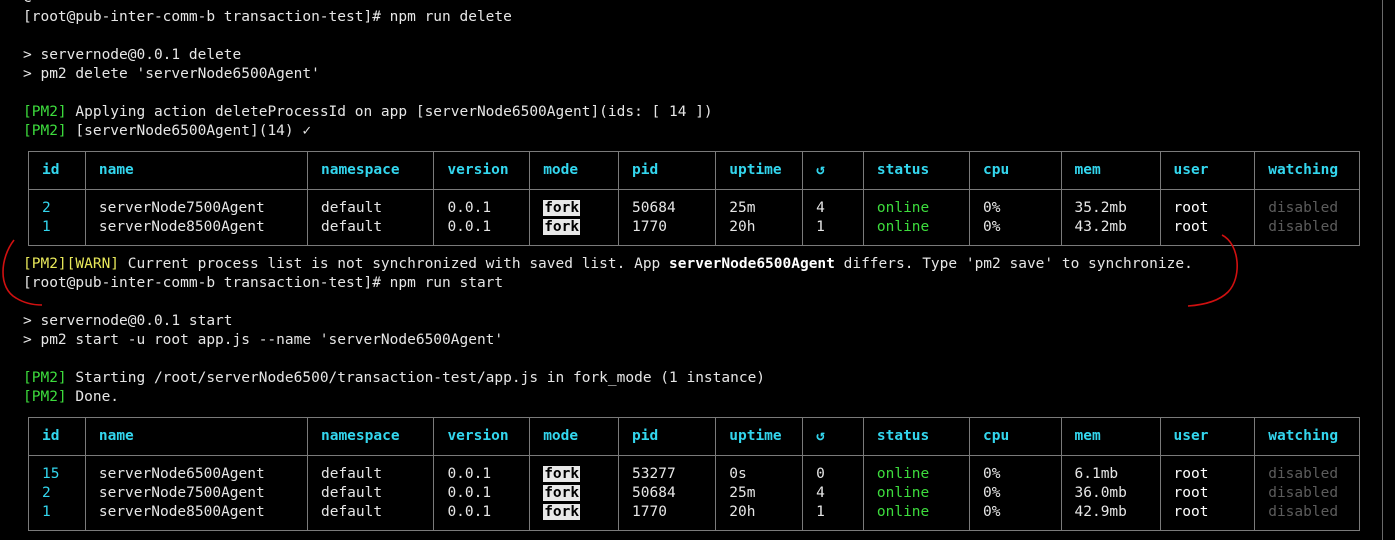 This screenshot has height=540, width=1395. I want to click on cell-name: serverNode6500Agent, so click(196, 469).